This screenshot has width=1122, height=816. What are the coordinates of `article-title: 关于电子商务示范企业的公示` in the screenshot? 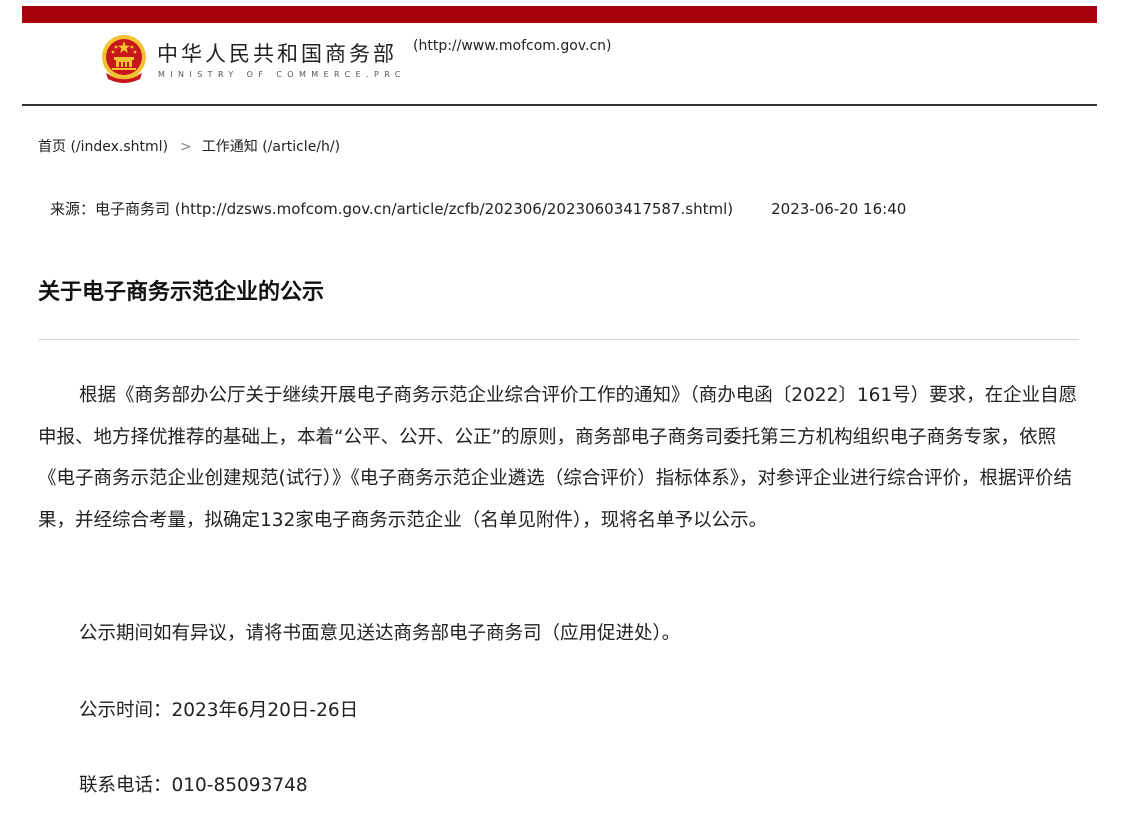 It's located at (181, 292).